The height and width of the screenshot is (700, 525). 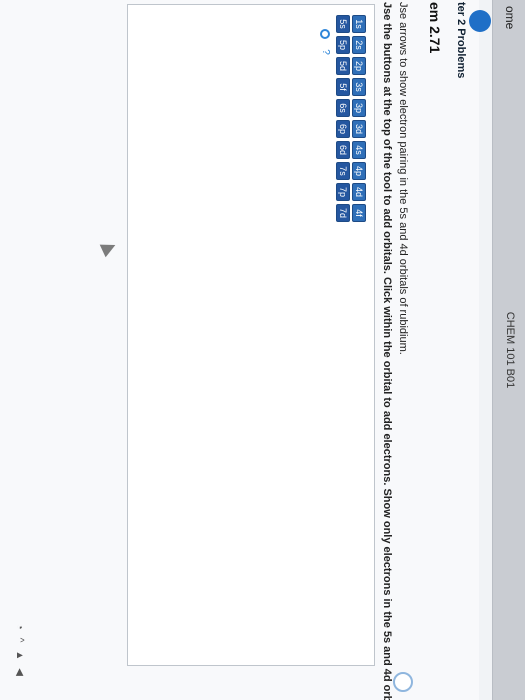 What do you see at coordinates (461, 40) in the screenshot?
I see `breadcrumb-chapter: ter 2 Problems` at bounding box center [461, 40].